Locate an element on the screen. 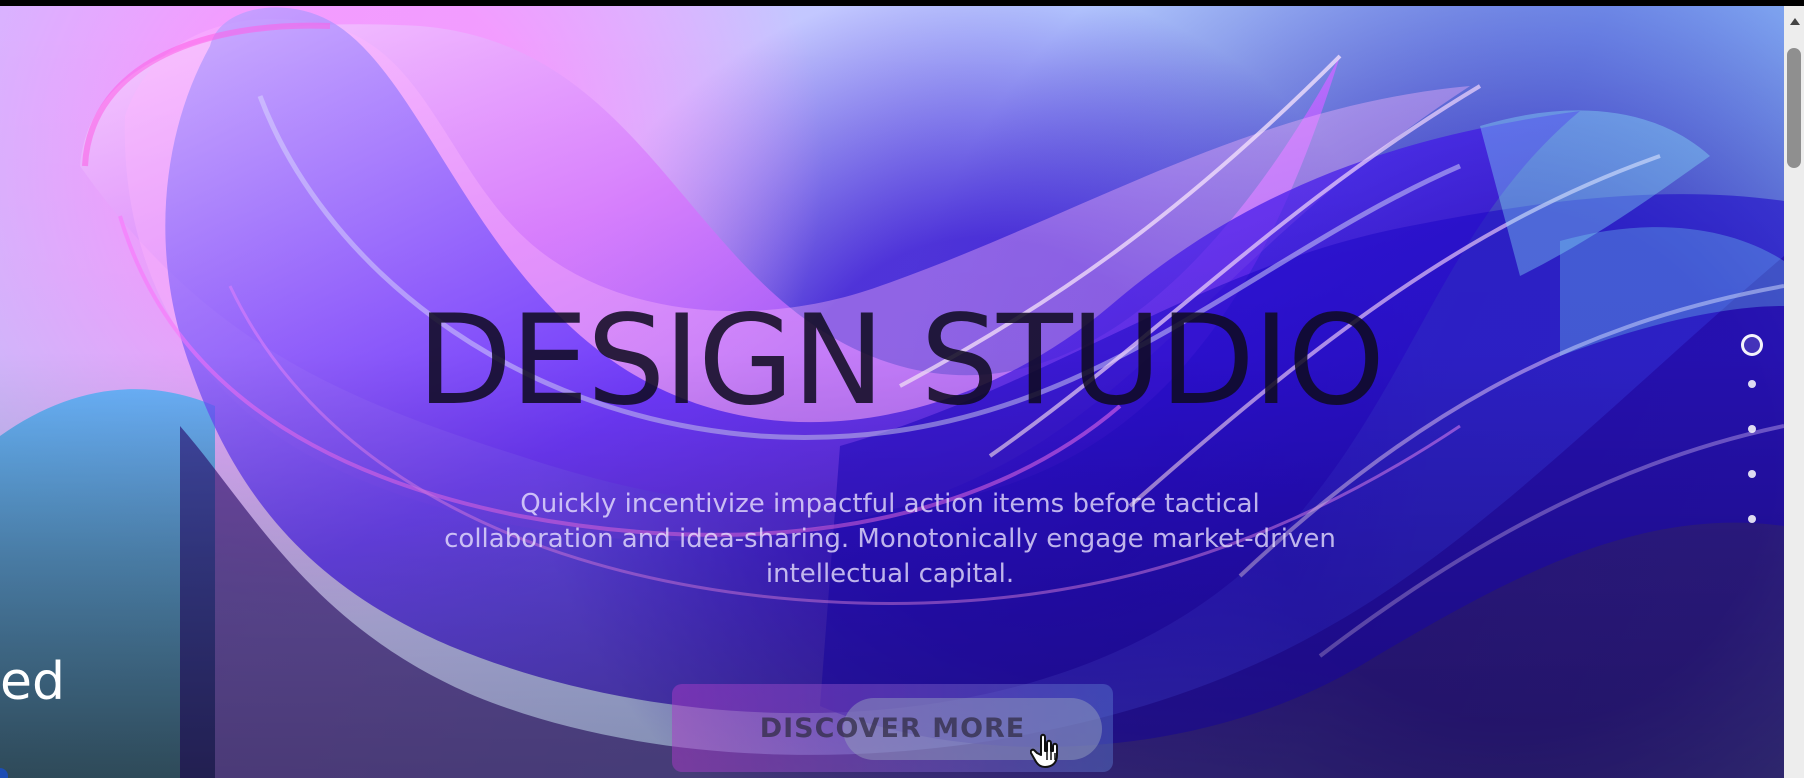 The image size is (1804, 778). slide-dot-4-icon is located at coordinates (1752, 474).